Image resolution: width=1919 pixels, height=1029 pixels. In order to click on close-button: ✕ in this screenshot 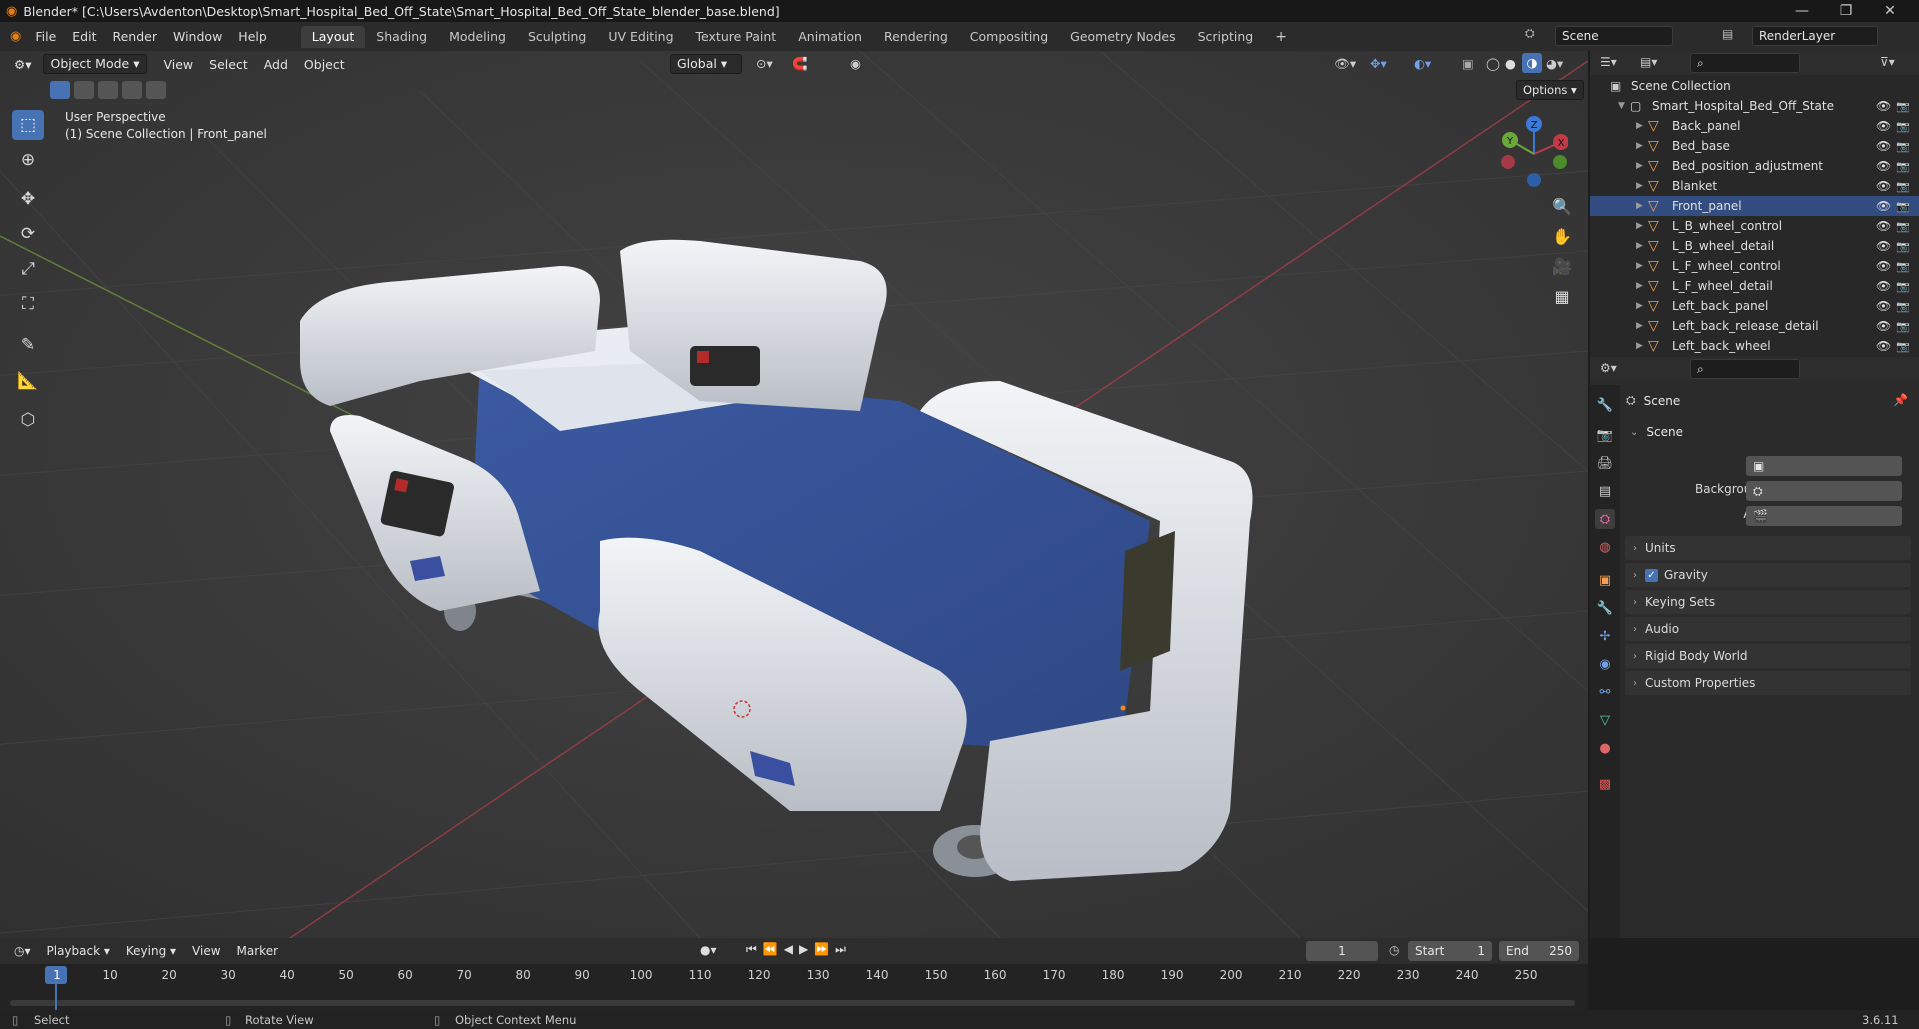, I will do `click(1890, 11)`.